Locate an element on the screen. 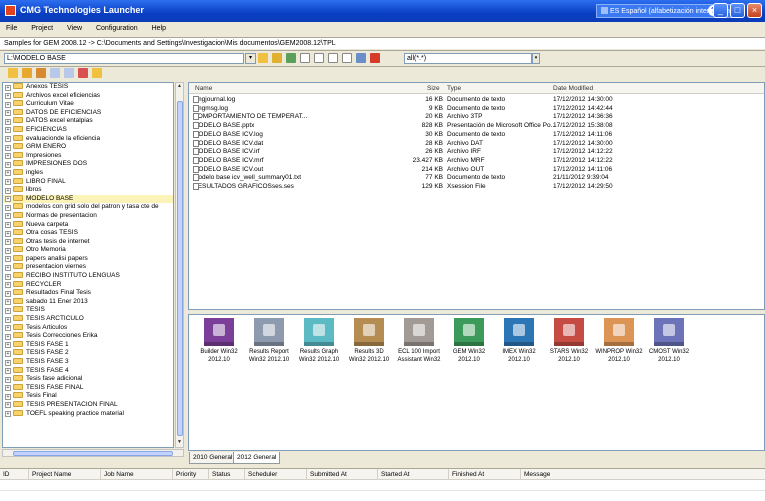  file-filter-select: all(*.*) is located at coordinates (468, 58).